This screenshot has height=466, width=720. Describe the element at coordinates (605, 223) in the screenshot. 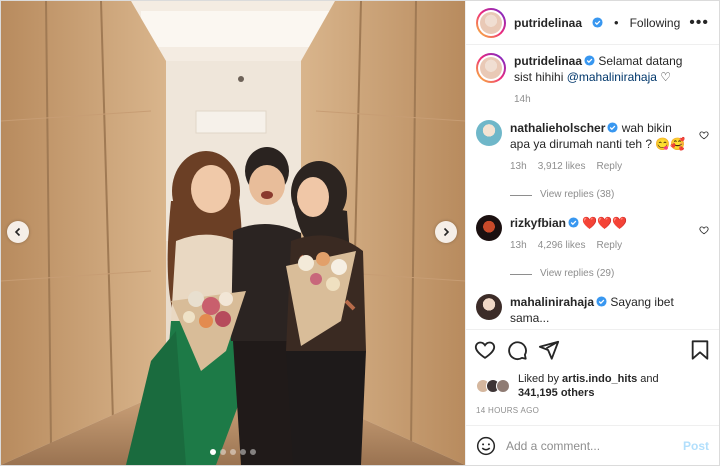

I see `comment-text: ❤️❤️❤️` at that location.